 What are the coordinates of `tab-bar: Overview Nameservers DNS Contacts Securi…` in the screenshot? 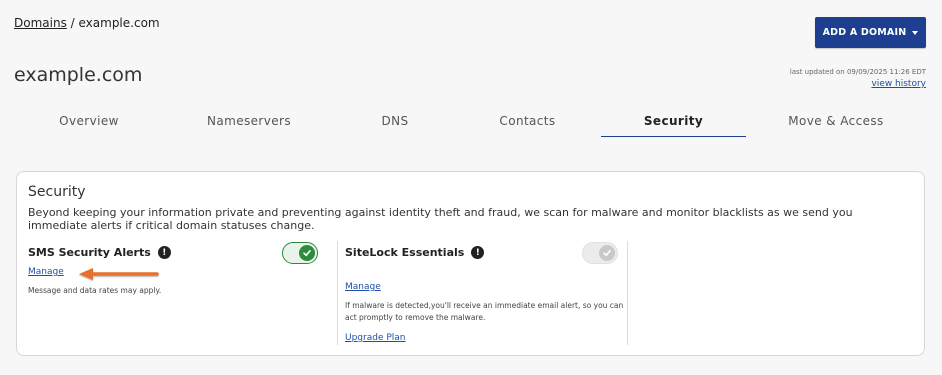 It's located at (471, 123).